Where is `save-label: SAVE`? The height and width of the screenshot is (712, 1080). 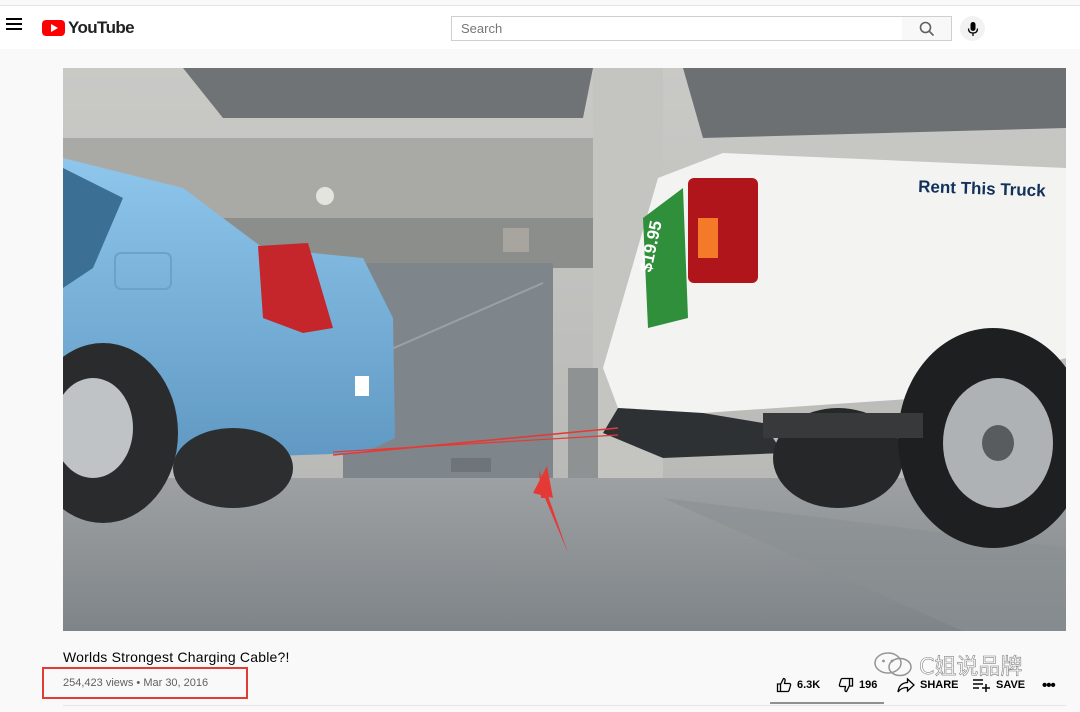 save-label: SAVE is located at coordinates (1011, 685).